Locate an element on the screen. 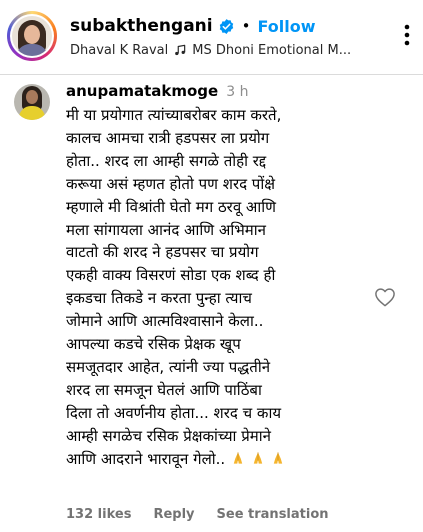 This screenshot has height=532, width=423. avatar is located at coordinates (32, 36).